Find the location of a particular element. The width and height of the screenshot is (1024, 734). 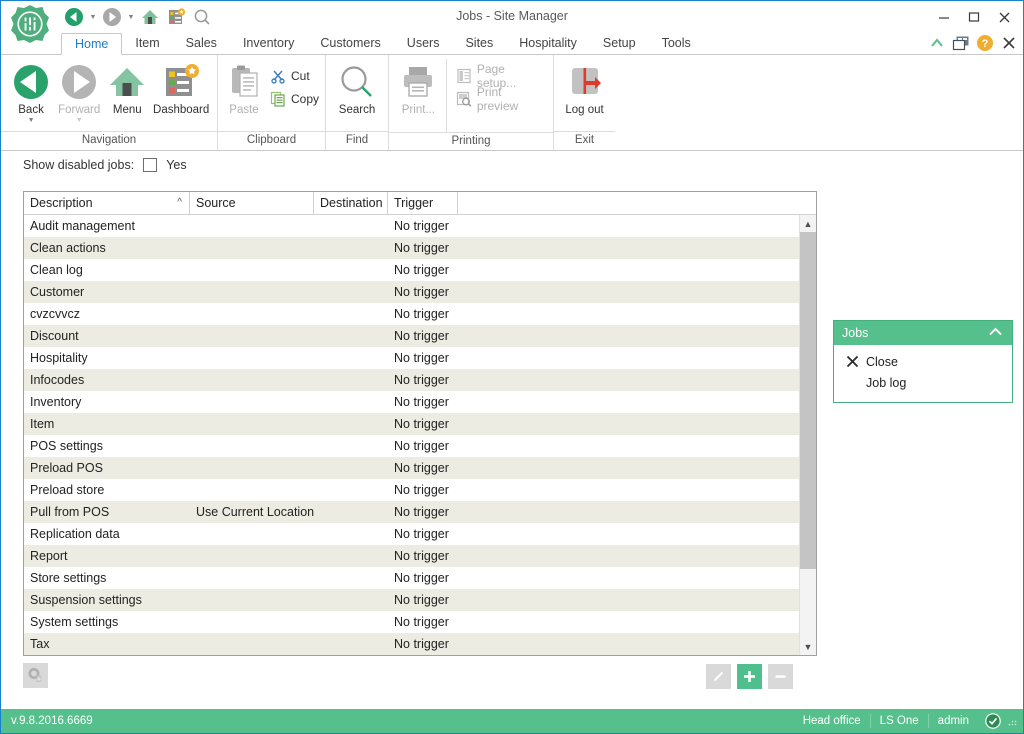

ribbon-cut-button: Cut is located at coordinates (294, 75).